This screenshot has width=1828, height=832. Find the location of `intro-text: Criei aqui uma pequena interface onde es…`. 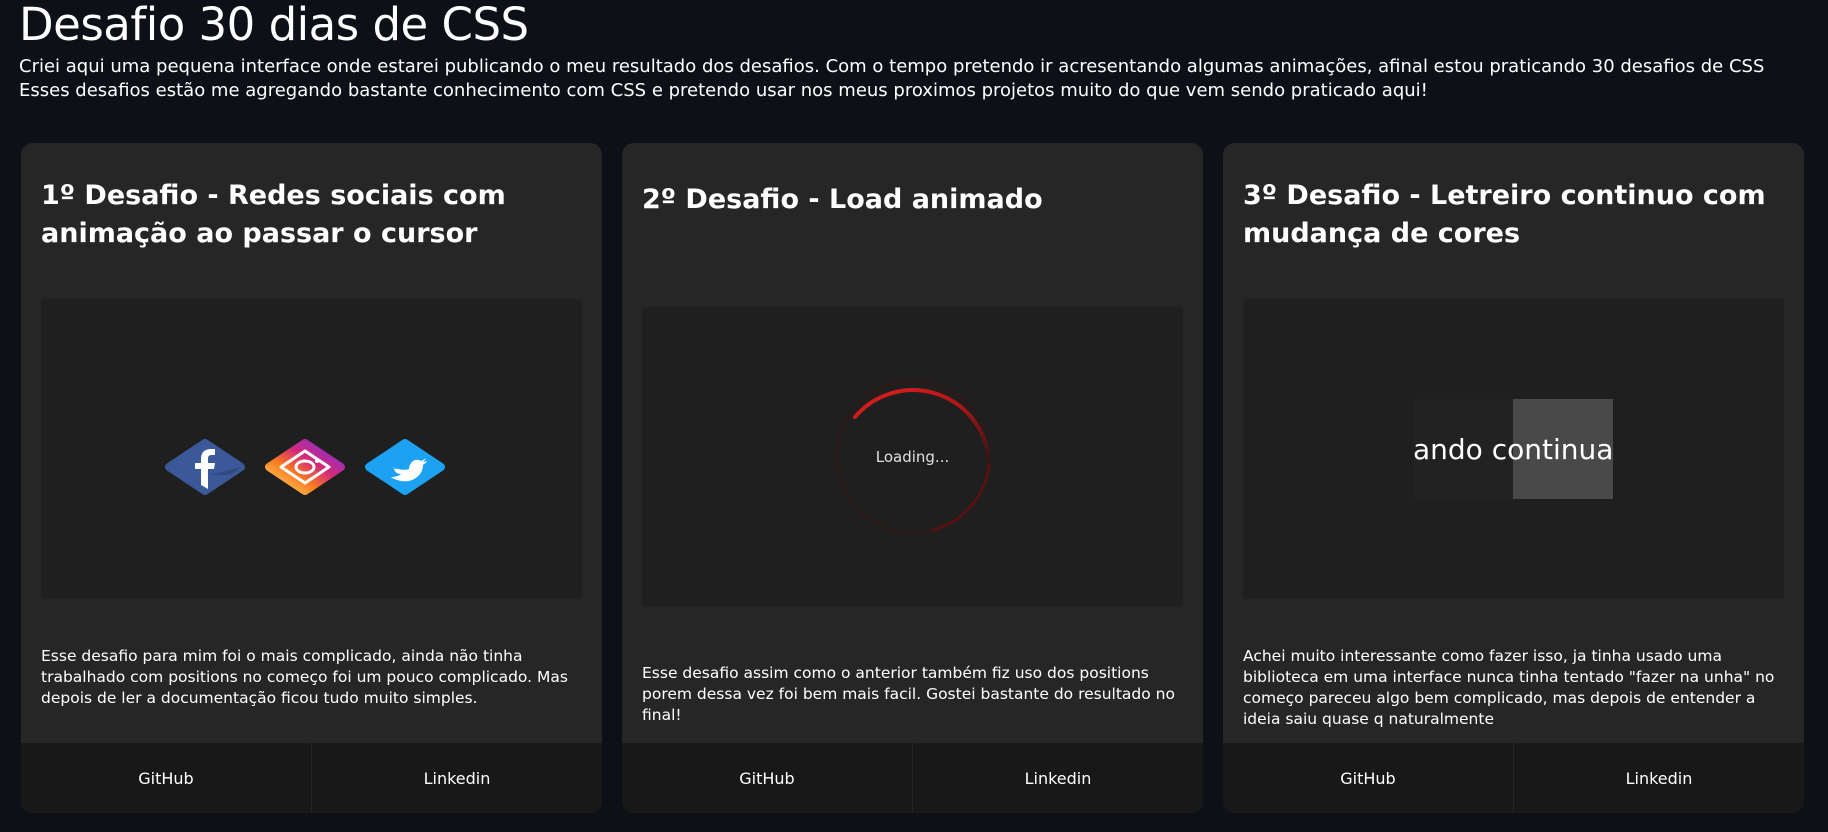

intro-text: Criei aqui uma pequena interface onde es… is located at coordinates (892, 79).